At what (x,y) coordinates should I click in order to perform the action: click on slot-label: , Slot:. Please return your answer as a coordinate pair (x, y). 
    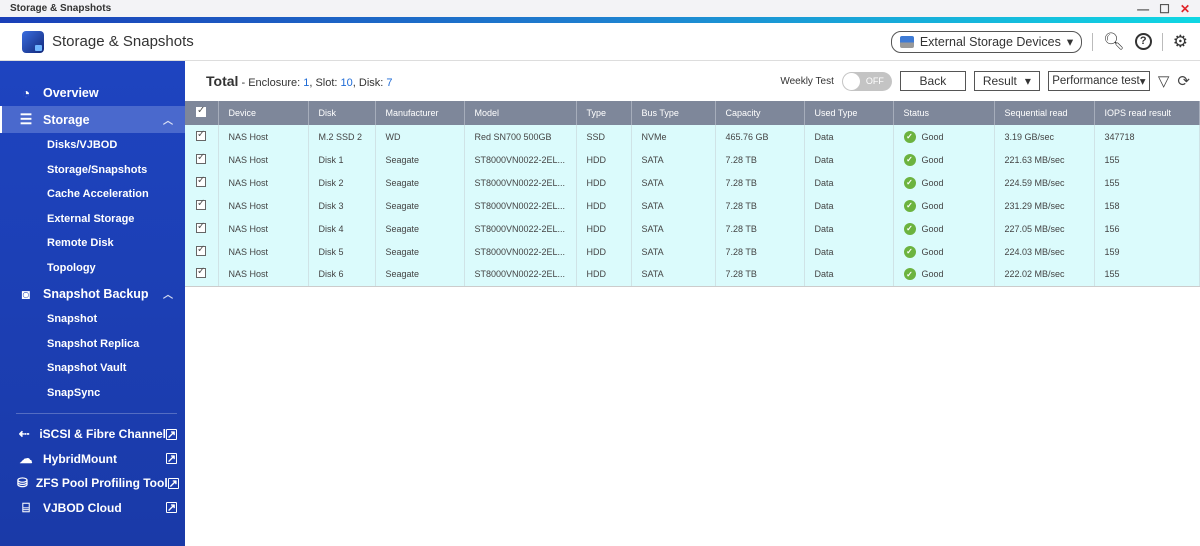
    Looking at the image, I should click on (325, 83).